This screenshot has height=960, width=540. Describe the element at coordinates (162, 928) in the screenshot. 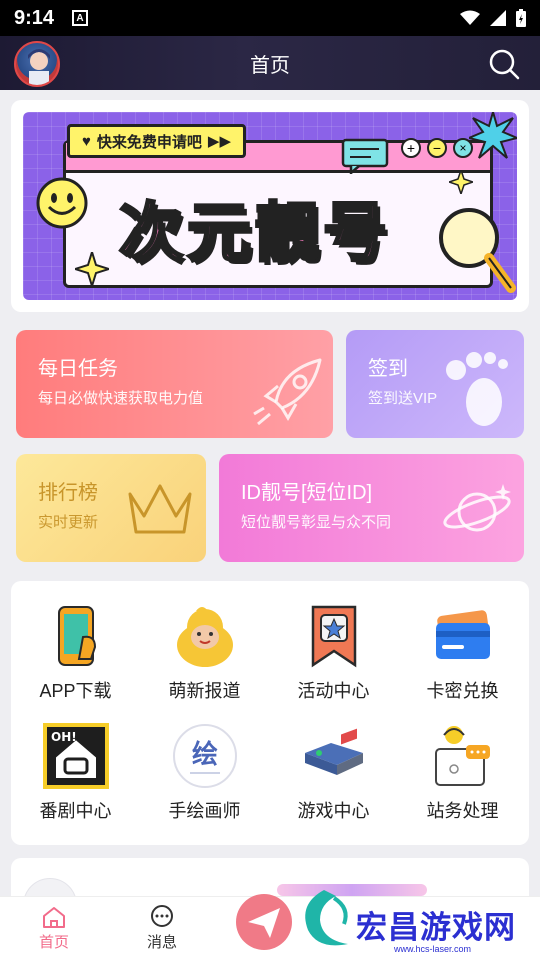

I see `tab-messages: 消息` at that location.